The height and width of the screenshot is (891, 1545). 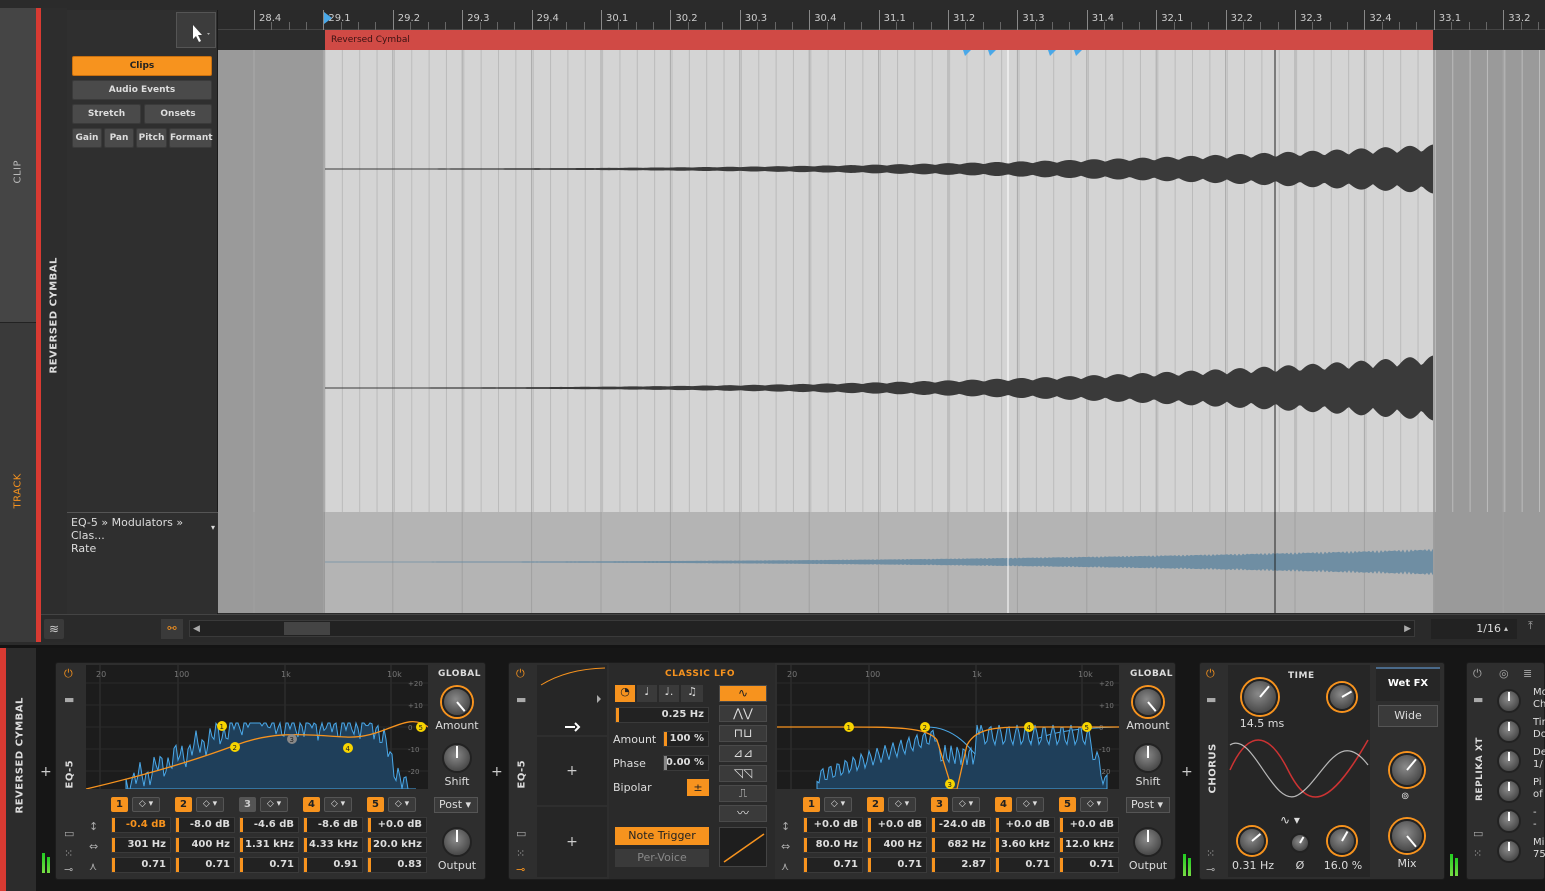 What do you see at coordinates (457, 842) in the screenshot?
I see `eq1-output-knob` at bounding box center [457, 842].